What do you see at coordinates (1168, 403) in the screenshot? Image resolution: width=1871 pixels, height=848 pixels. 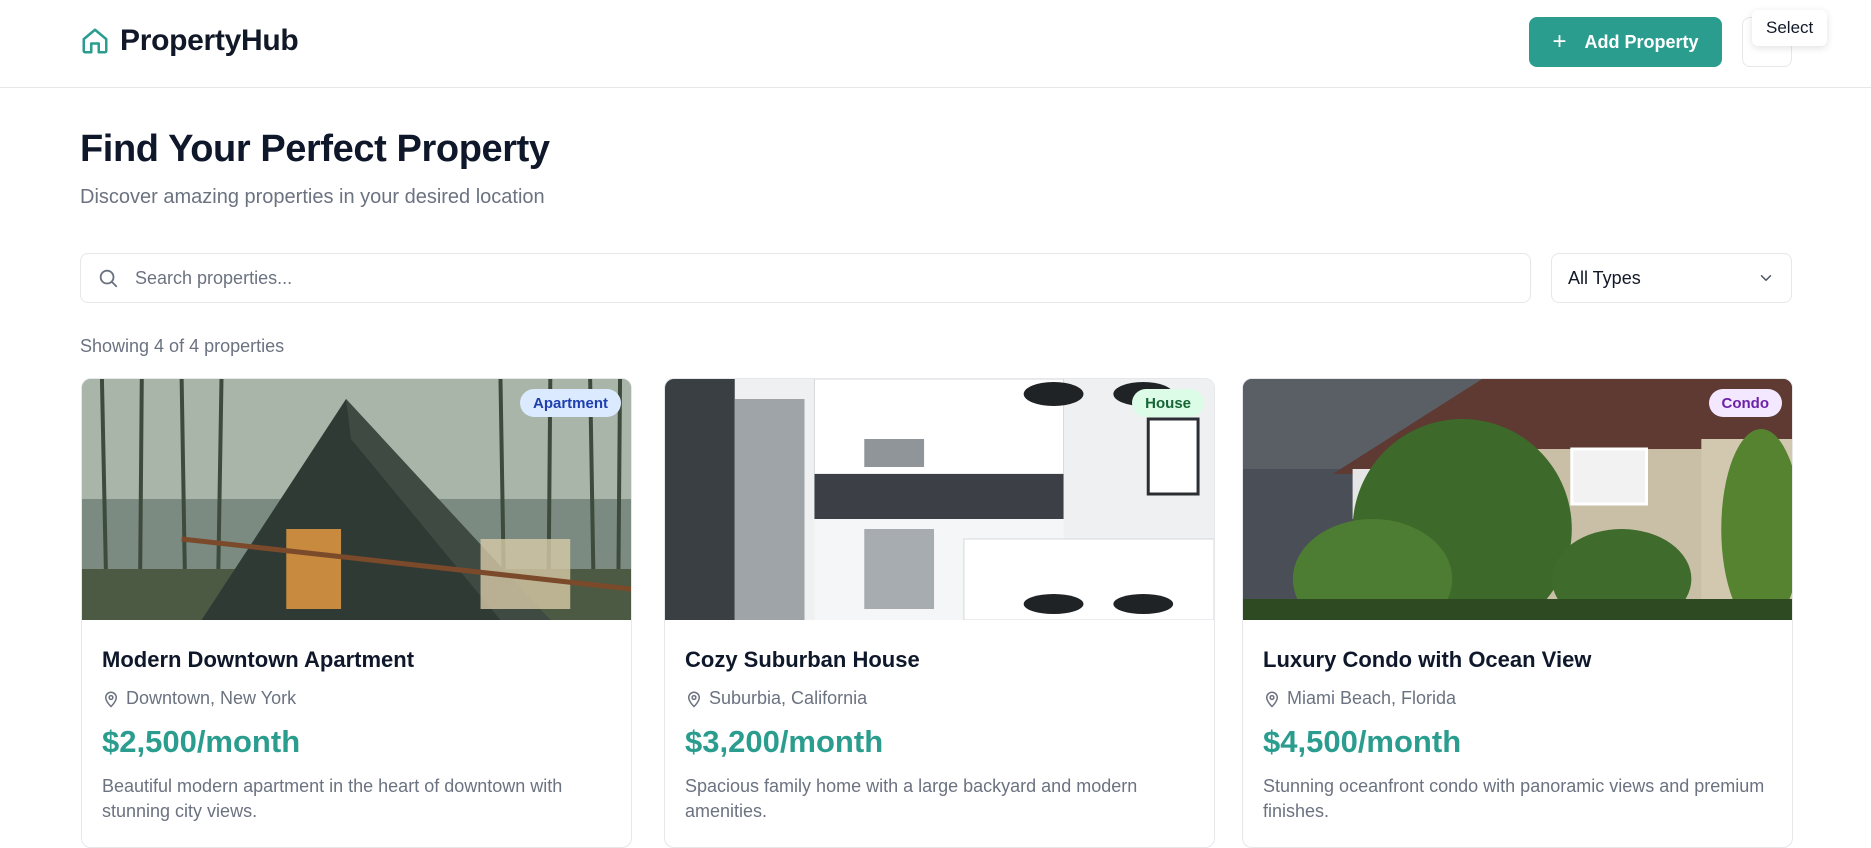 I see `property-type-badge: House` at bounding box center [1168, 403].